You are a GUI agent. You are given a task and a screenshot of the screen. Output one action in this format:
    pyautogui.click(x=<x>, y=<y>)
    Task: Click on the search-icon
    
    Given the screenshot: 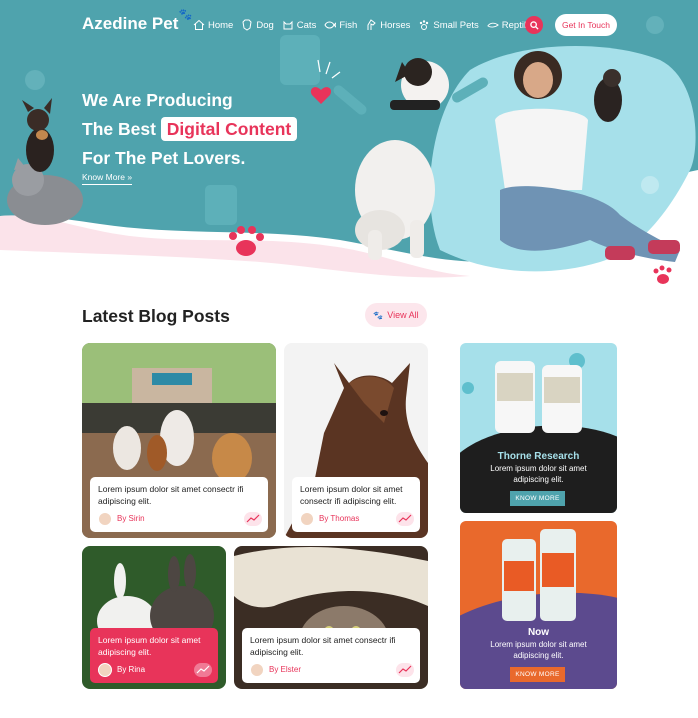 What is the action you would take?
    pyautogui.click(x=534, y=25)
    